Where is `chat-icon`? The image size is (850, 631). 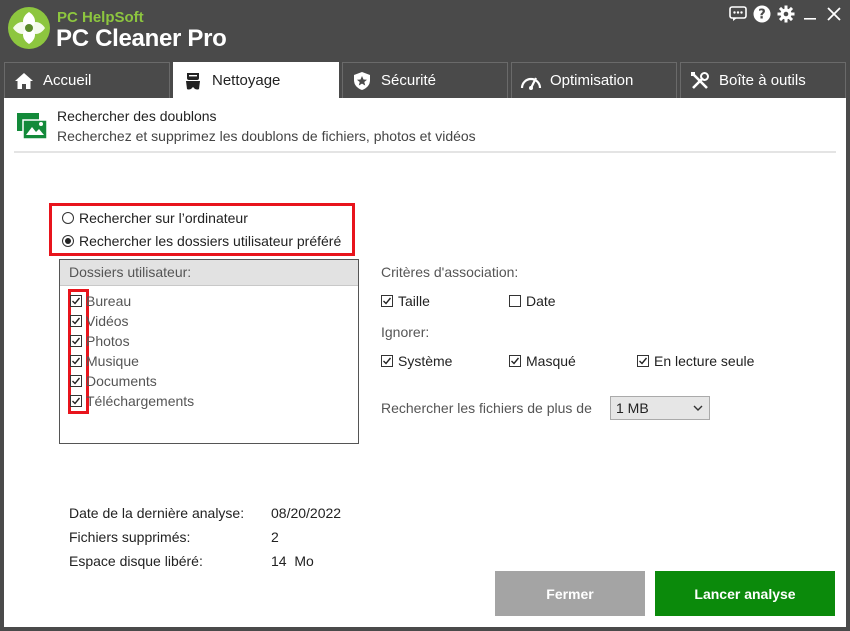 chat-icon is located at coordinates (738, 14).